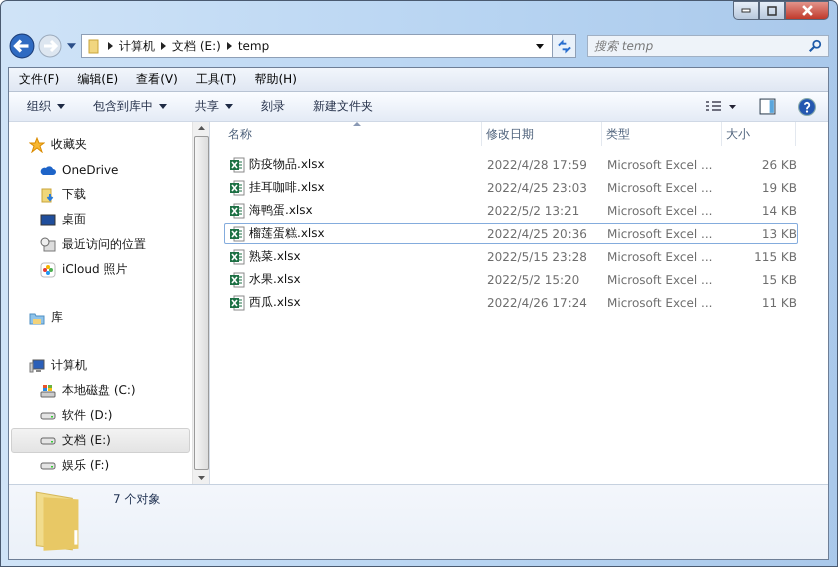  Describe the element at coordinates (100, 219) in the screenshot. I see `nav-item: 桌面` at that location.